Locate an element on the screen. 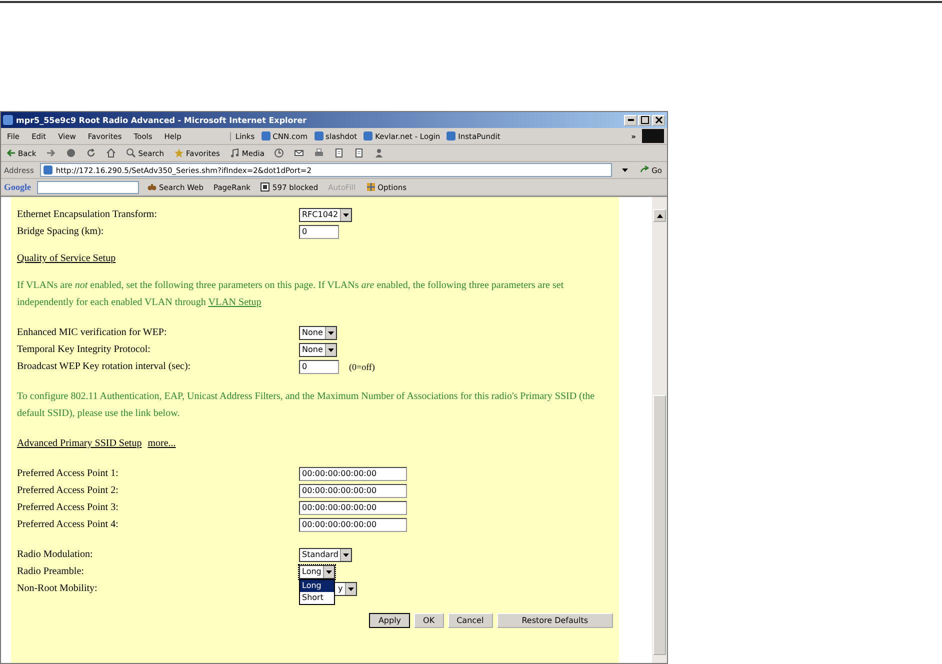 The width and height of the screenshot is (942, 664). scroll-bar is located at coordinates (659, 430).